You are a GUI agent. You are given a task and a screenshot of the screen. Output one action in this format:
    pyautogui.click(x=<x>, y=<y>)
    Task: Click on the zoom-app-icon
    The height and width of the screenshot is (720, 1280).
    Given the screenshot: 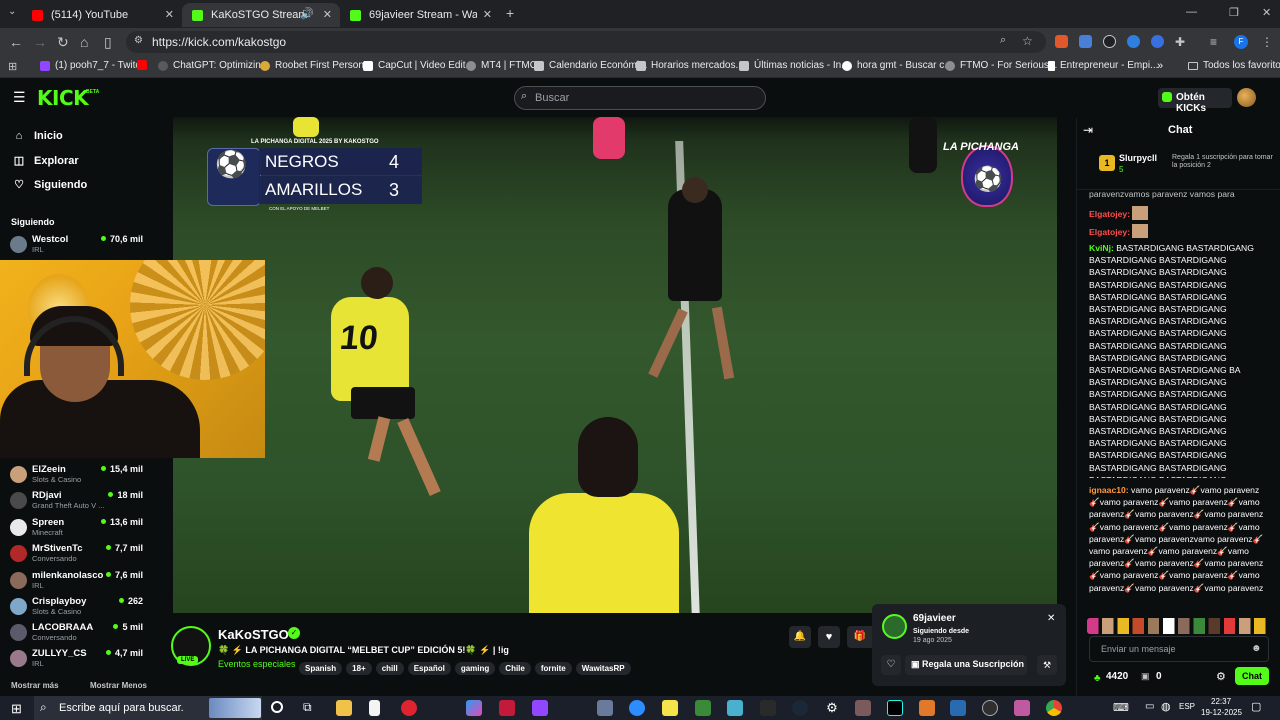 What is the action you would take?
    pyautogui.click(x=637, y=708)
    